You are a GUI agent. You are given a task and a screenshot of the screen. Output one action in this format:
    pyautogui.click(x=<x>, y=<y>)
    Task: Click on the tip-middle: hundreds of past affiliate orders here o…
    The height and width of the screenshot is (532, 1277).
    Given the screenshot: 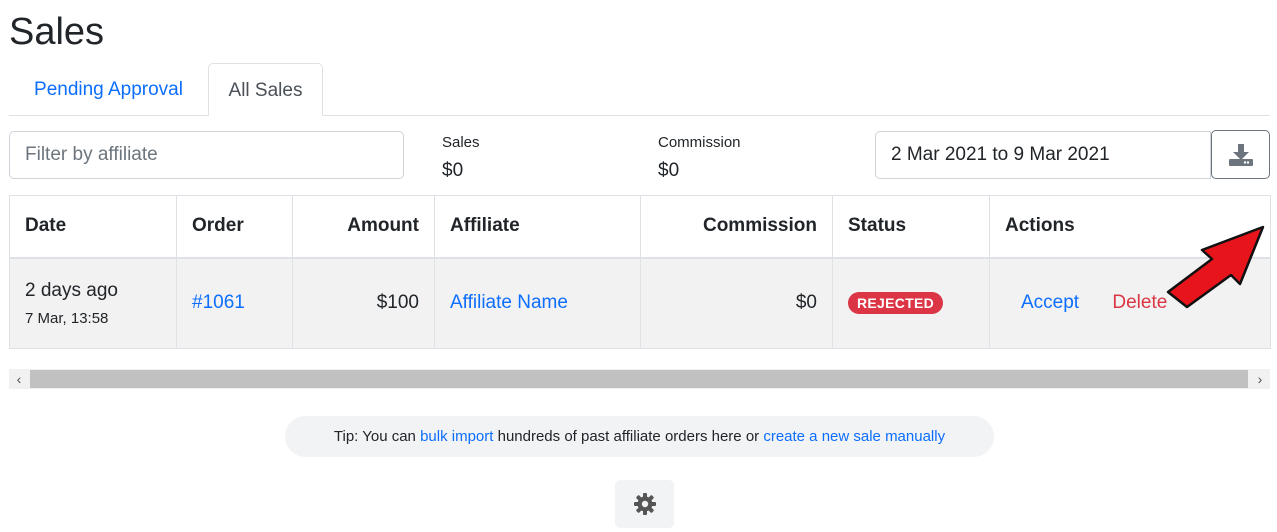 What is the action you would take?
    pyautogui.click(x=628, y=436)
    